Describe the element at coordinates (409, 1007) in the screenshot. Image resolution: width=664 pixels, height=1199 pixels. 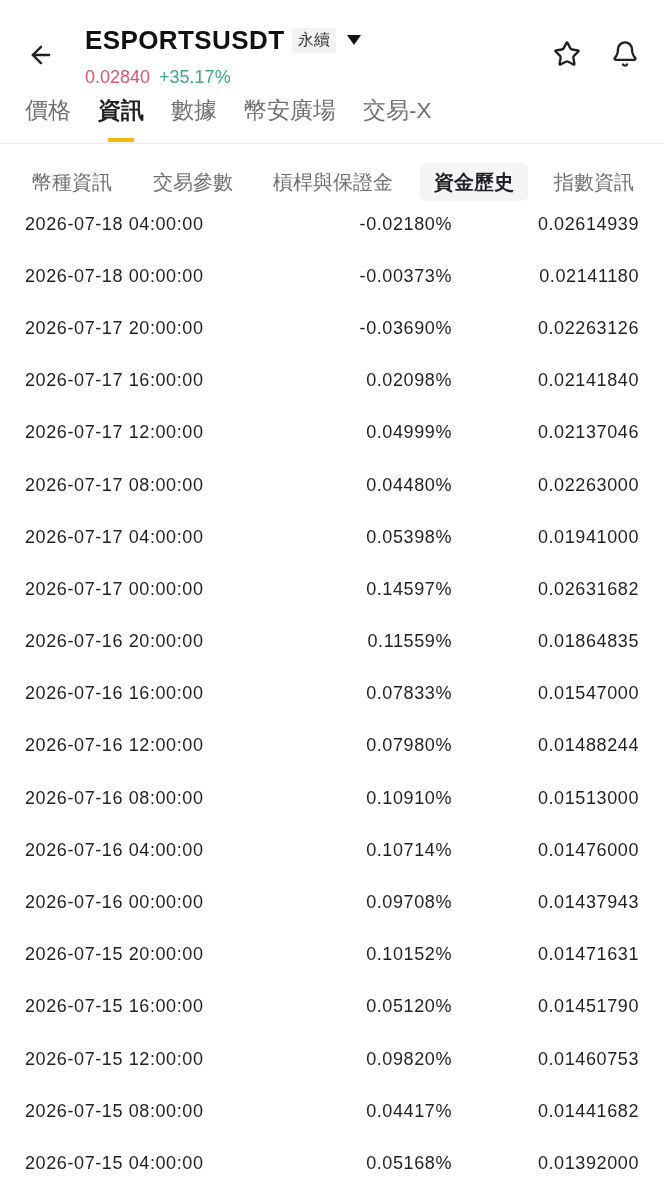
I see `funding-rate: 0.05120%` at that location.